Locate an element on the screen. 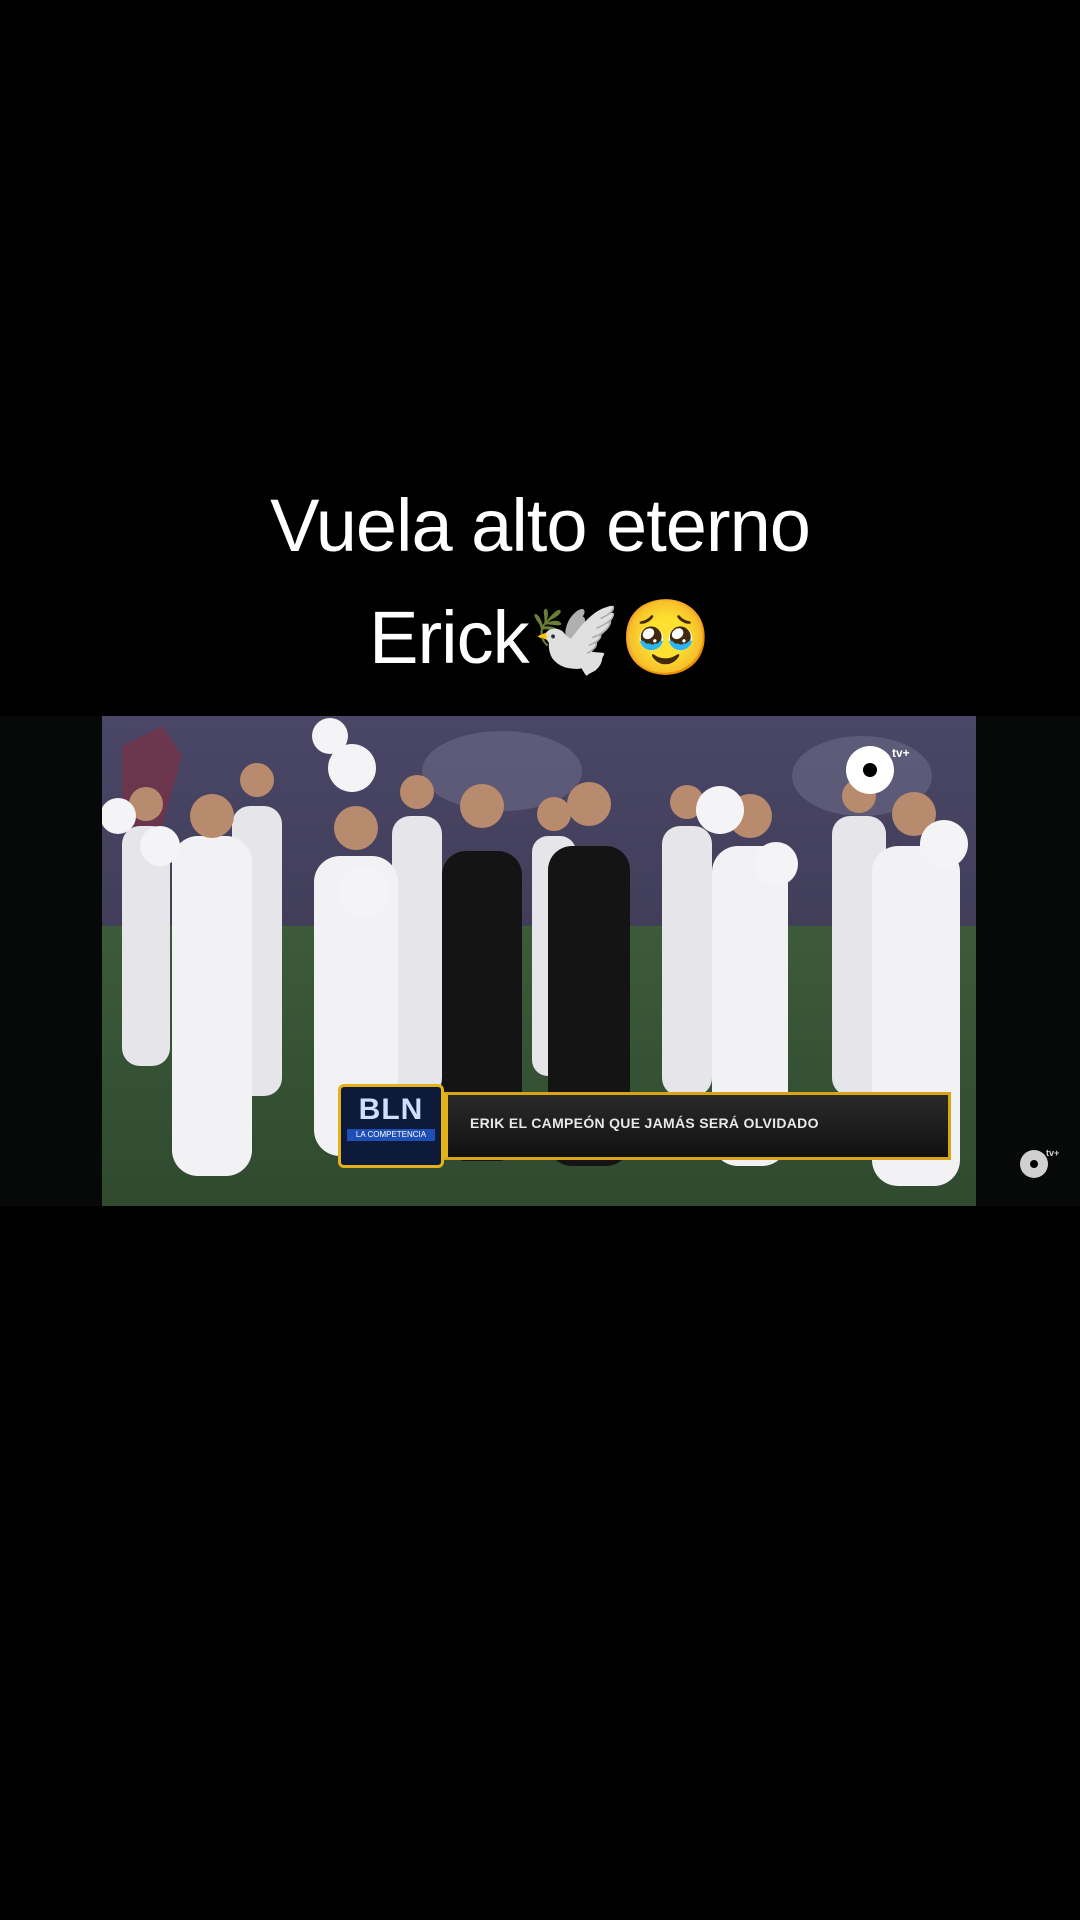  show-logo-badge: BLN LA COMPETENCIA is located at coordinates (391, 1126).